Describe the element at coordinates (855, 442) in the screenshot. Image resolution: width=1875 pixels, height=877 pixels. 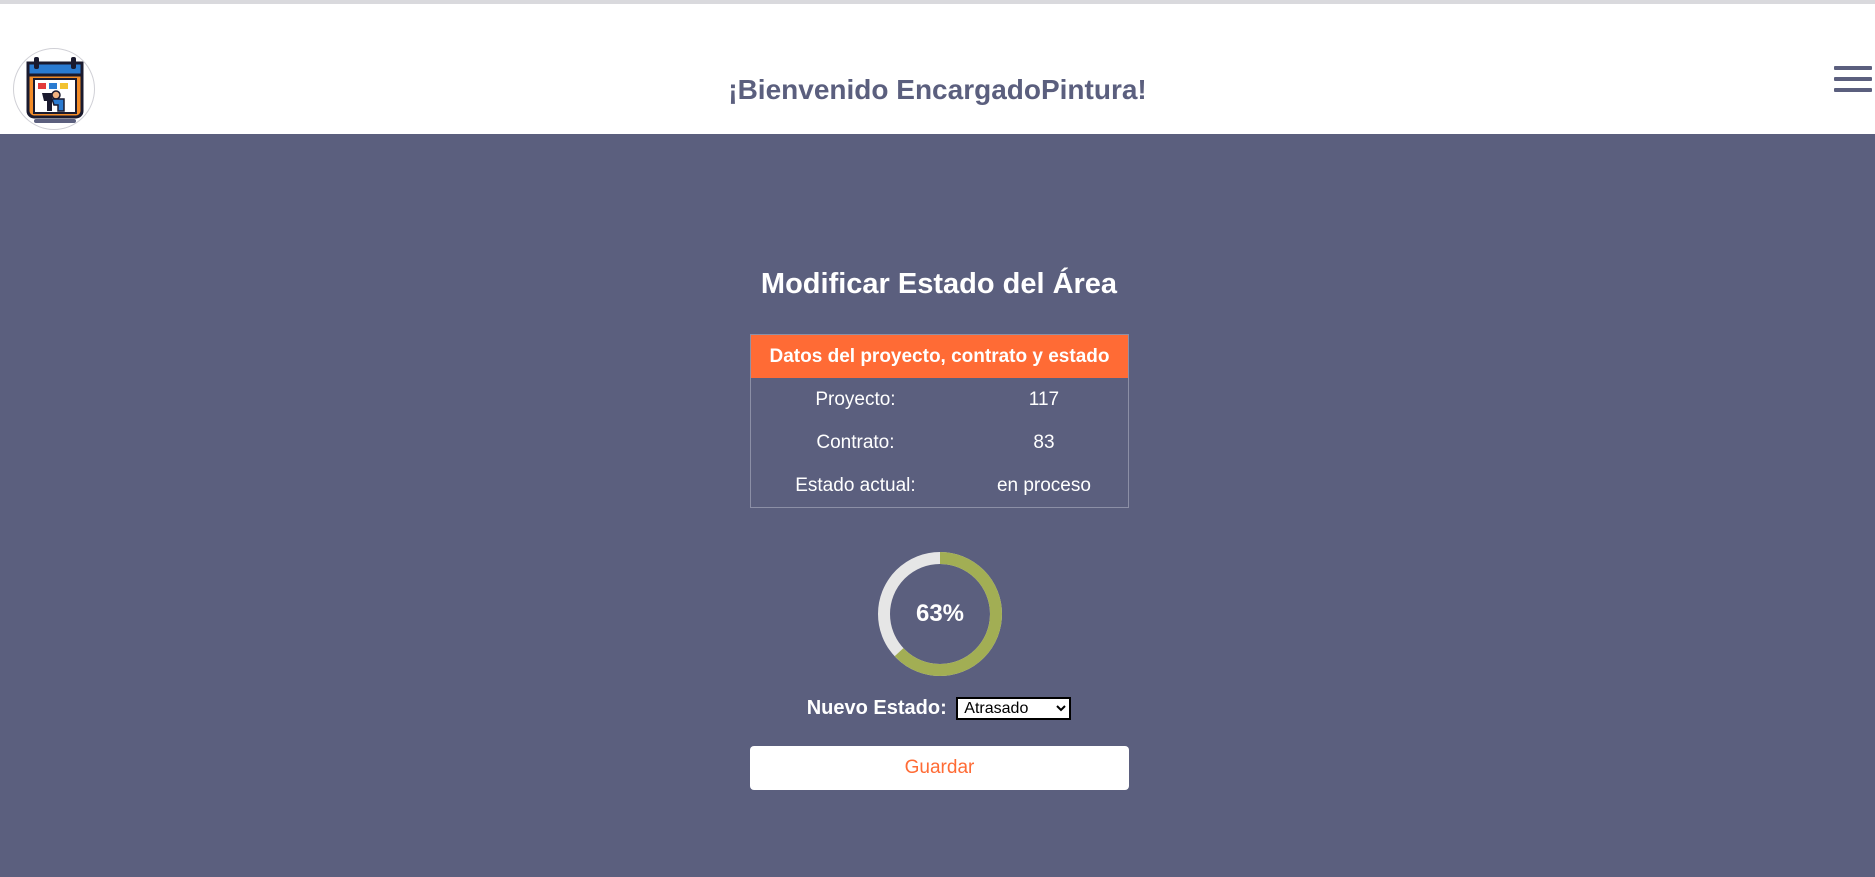
I see `row-label-contract: Contrato:` at that location.